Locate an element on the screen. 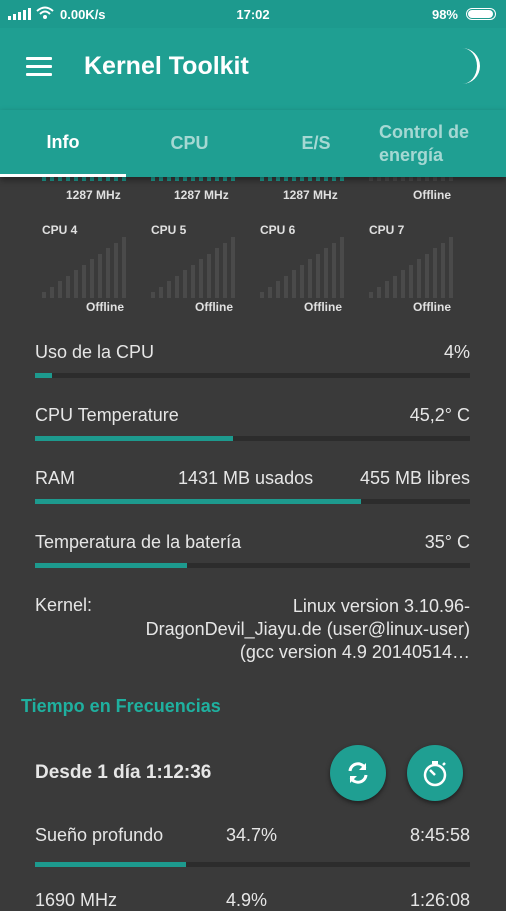 Image resolution: width=506 pixels, height=911 pixels. cpu-3-status: Offline is located at coordinates (432, 195).